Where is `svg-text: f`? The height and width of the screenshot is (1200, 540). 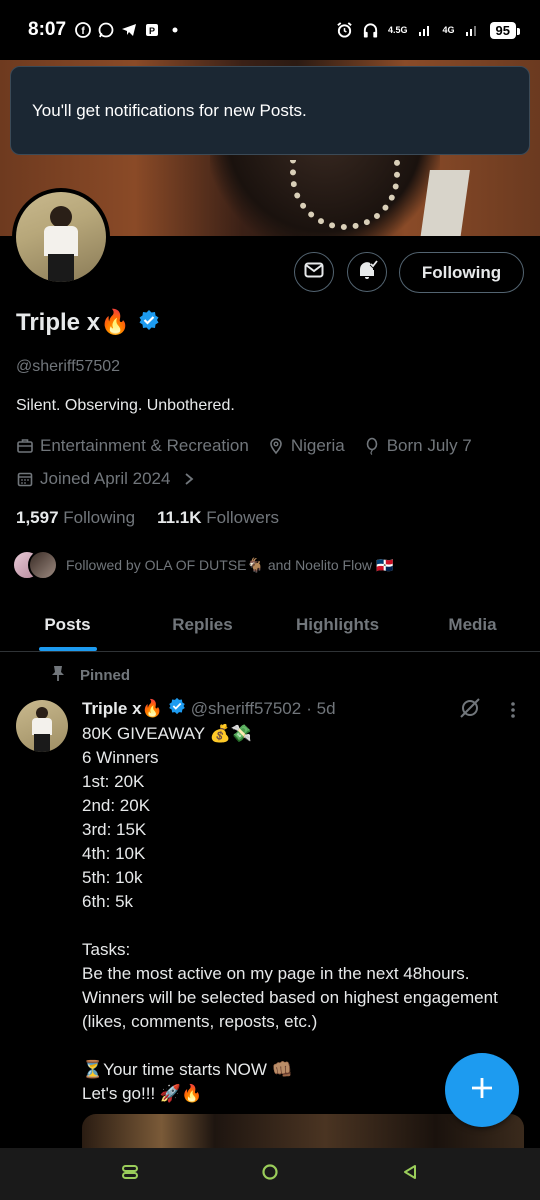 svg-text: f is located at coordinates (83, 31).